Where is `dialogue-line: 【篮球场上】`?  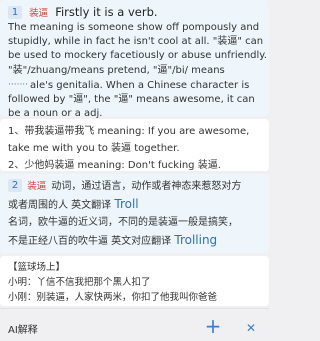
dialogue-line: 【篮球场上】 is located at coordinates (37, 267).